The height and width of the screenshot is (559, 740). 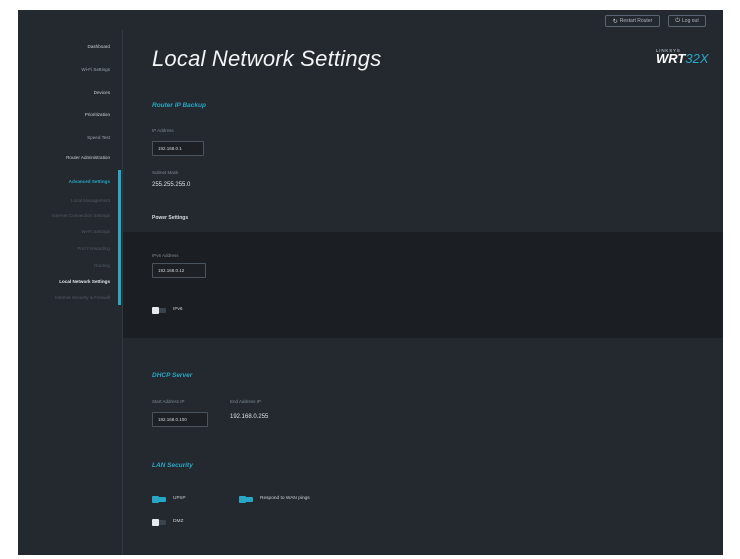 I want to click on logo-model: WRT, so click(x=671, y=58).